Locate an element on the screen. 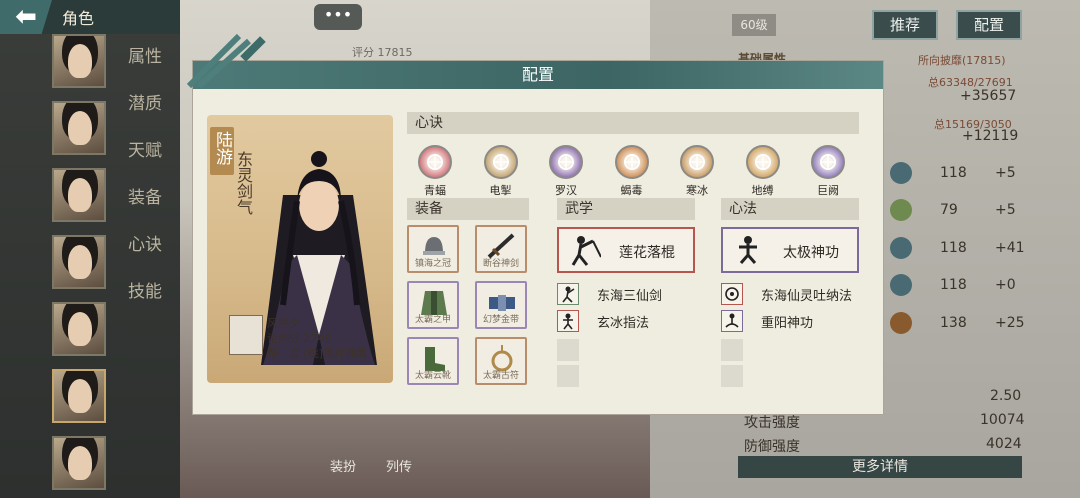 Image resolution: width=1080 pixels, height=498 pixels. more-details-button: 更多详情 is located at coordinates (880, 467).